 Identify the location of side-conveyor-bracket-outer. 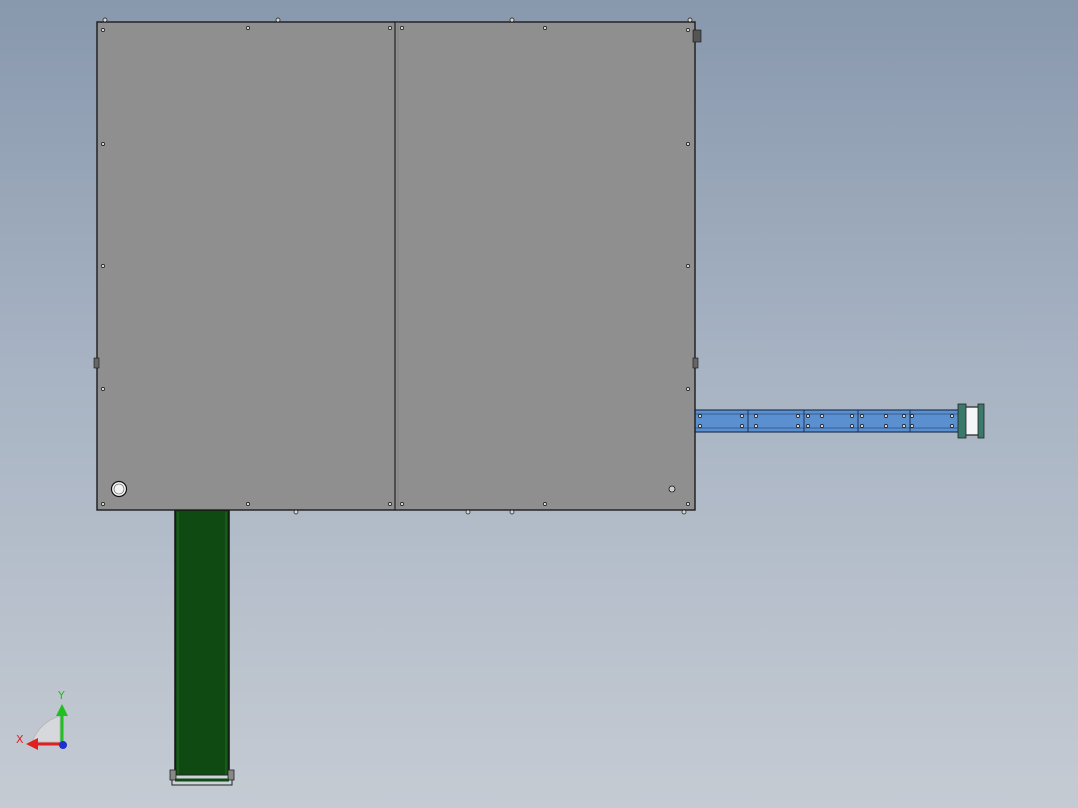
(981, 421).